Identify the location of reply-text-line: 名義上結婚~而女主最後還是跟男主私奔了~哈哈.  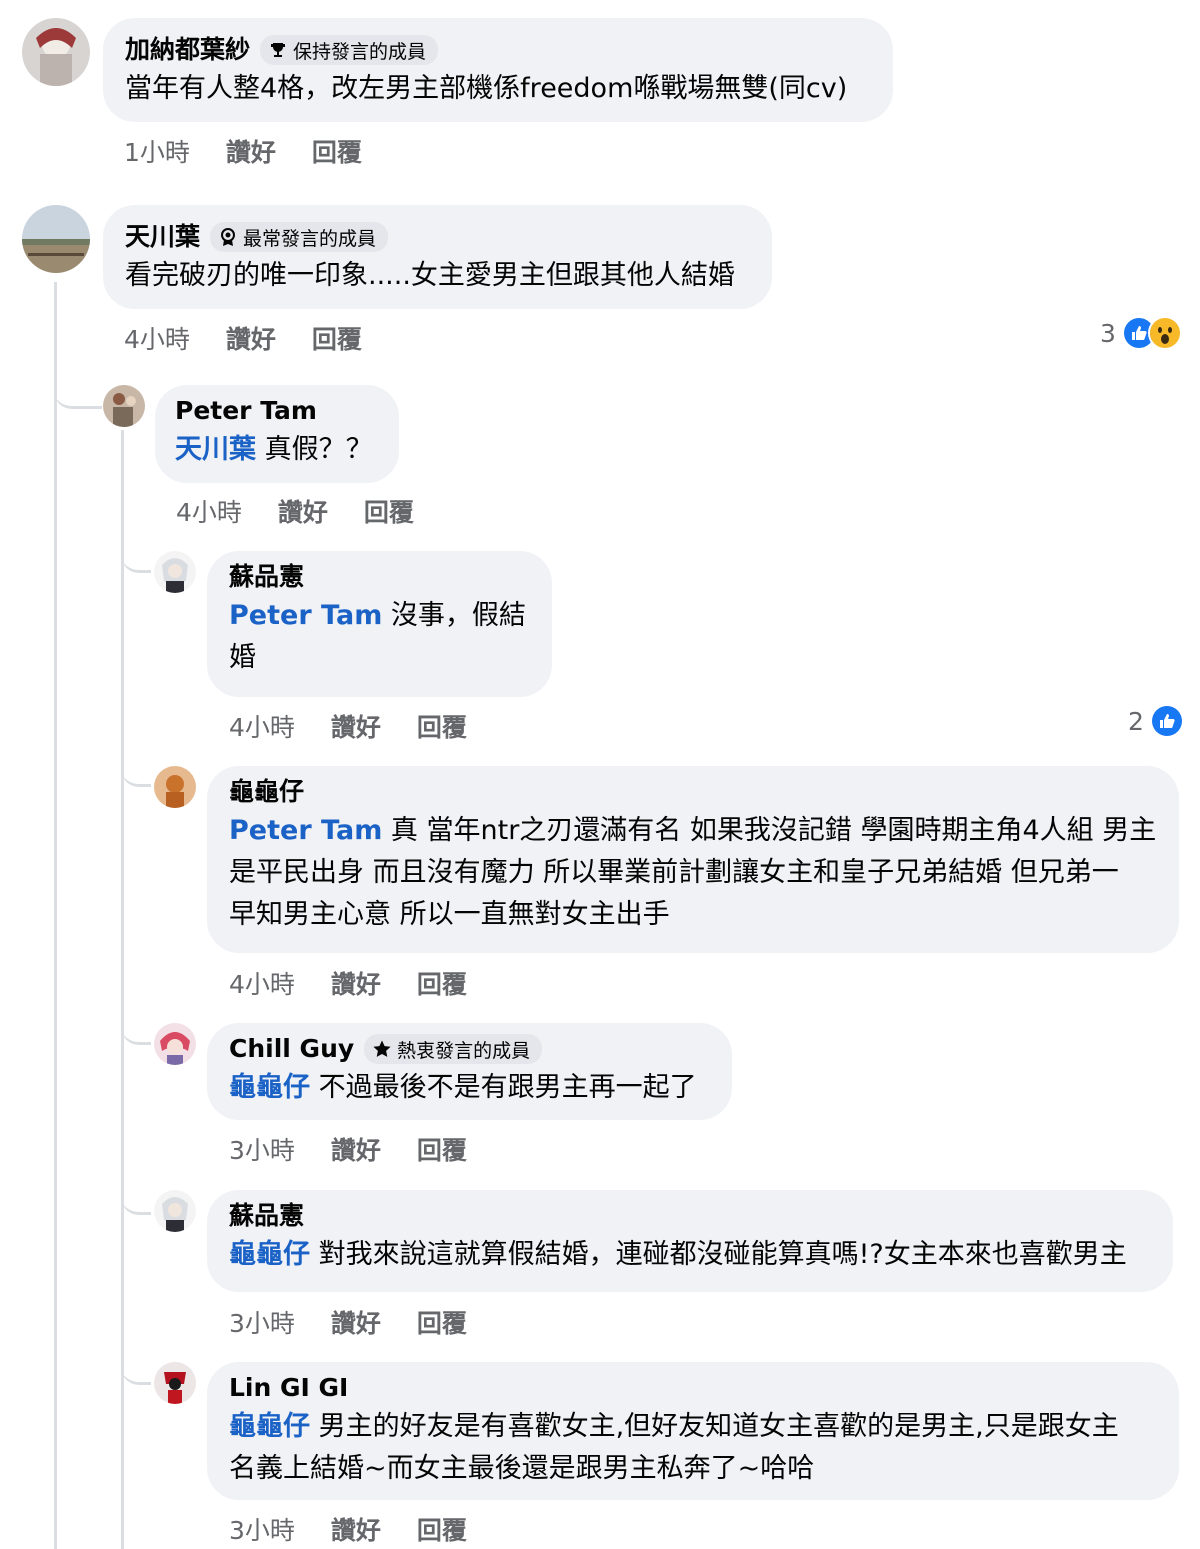
(522, 1468).